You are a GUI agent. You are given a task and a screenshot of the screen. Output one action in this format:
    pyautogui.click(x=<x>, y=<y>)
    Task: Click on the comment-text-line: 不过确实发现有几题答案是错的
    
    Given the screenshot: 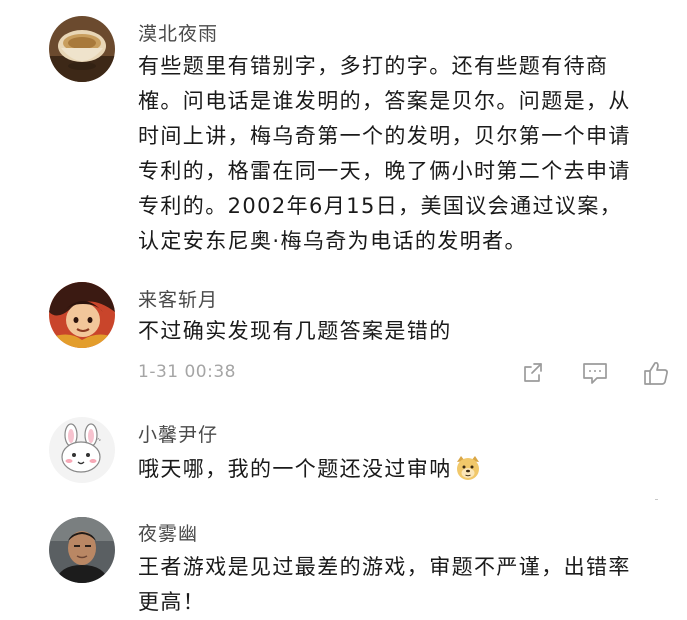 What is the action you would take?
    pyautogui.click(x=295, y=331)
    